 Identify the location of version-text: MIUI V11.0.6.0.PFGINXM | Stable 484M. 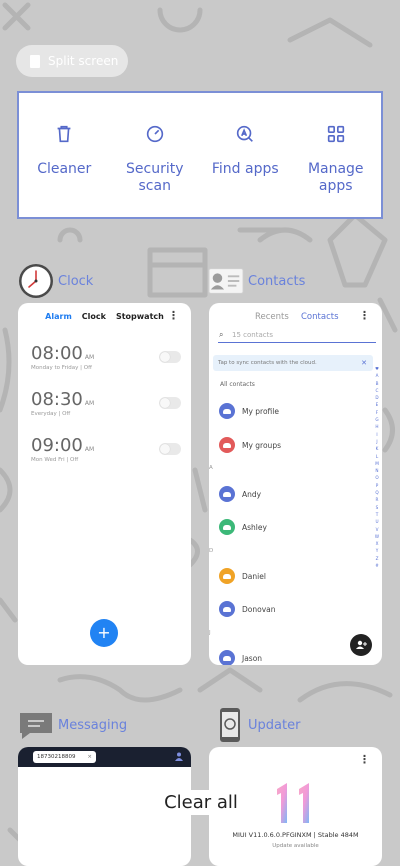
(295, 835).